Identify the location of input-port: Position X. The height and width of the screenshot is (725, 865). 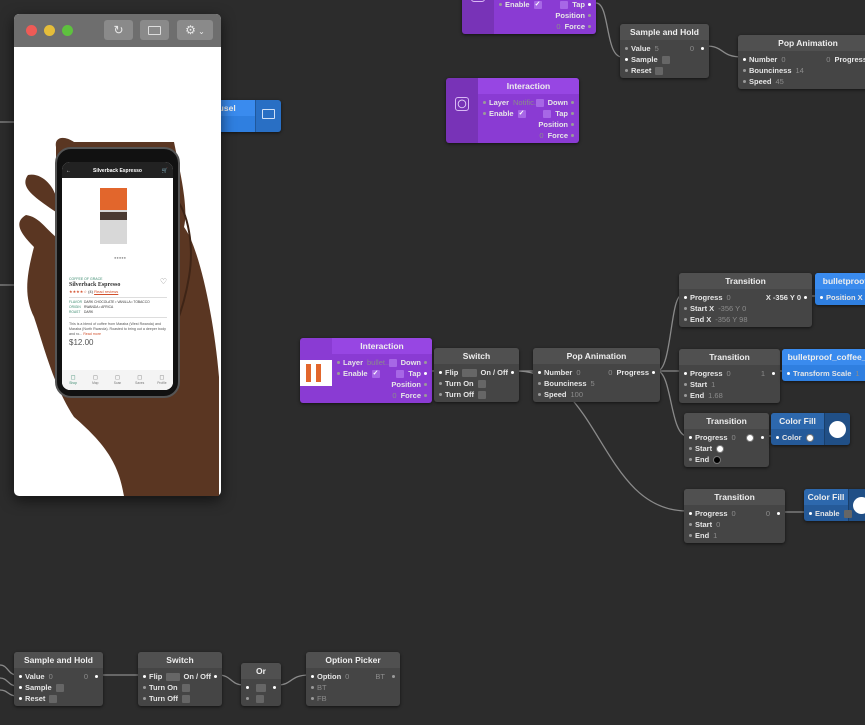
(841, 297).